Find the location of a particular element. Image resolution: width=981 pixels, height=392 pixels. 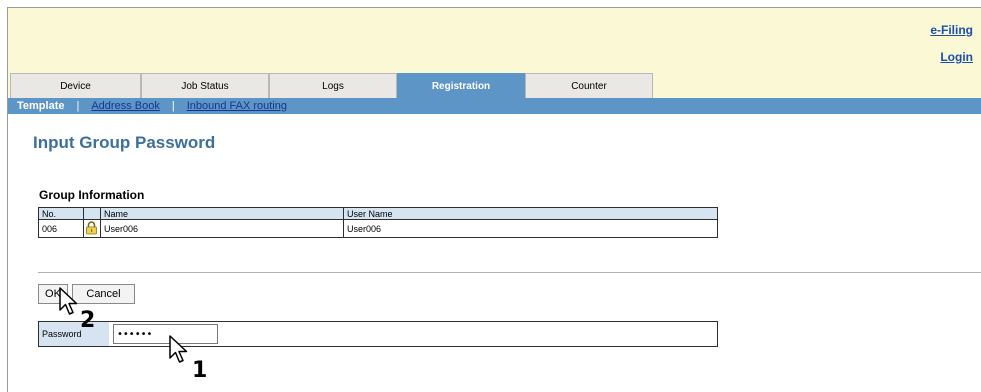

tab-counter: Counter is located at coordinates (589, 85).